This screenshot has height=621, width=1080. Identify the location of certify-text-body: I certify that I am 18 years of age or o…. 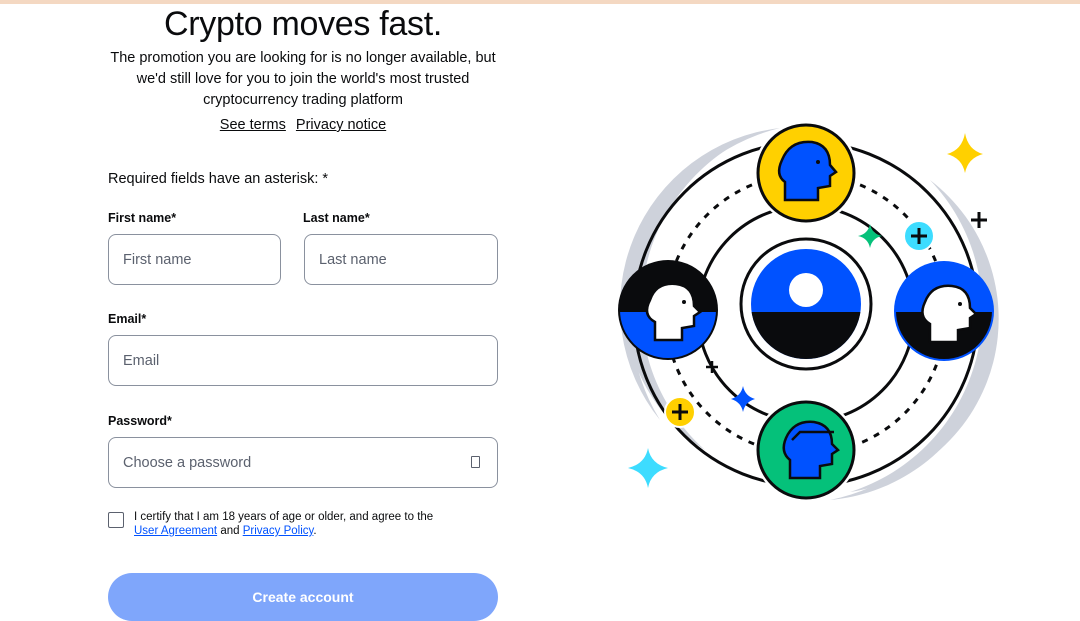
(284, 517).